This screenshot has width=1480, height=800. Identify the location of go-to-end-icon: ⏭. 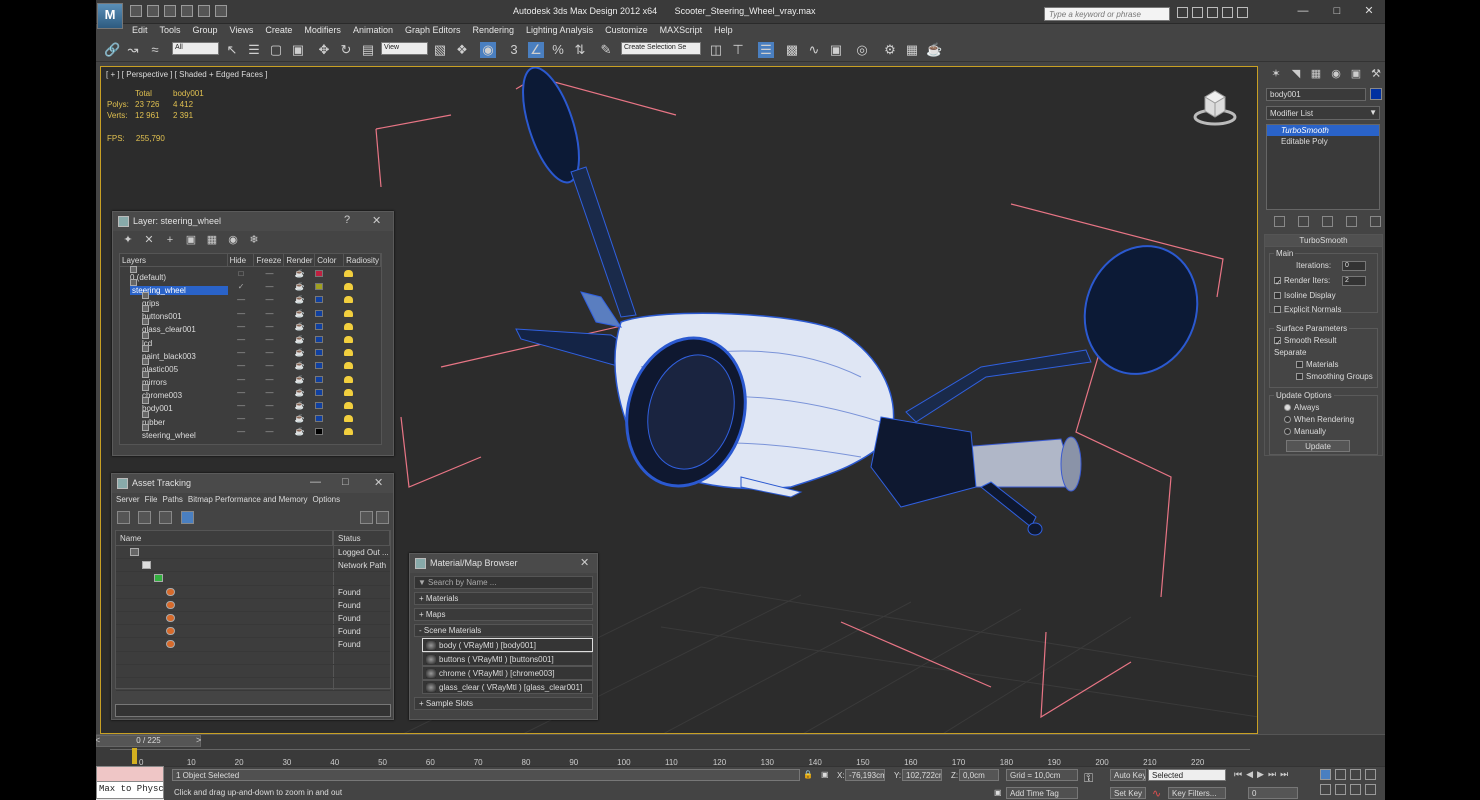
(1284, 775).